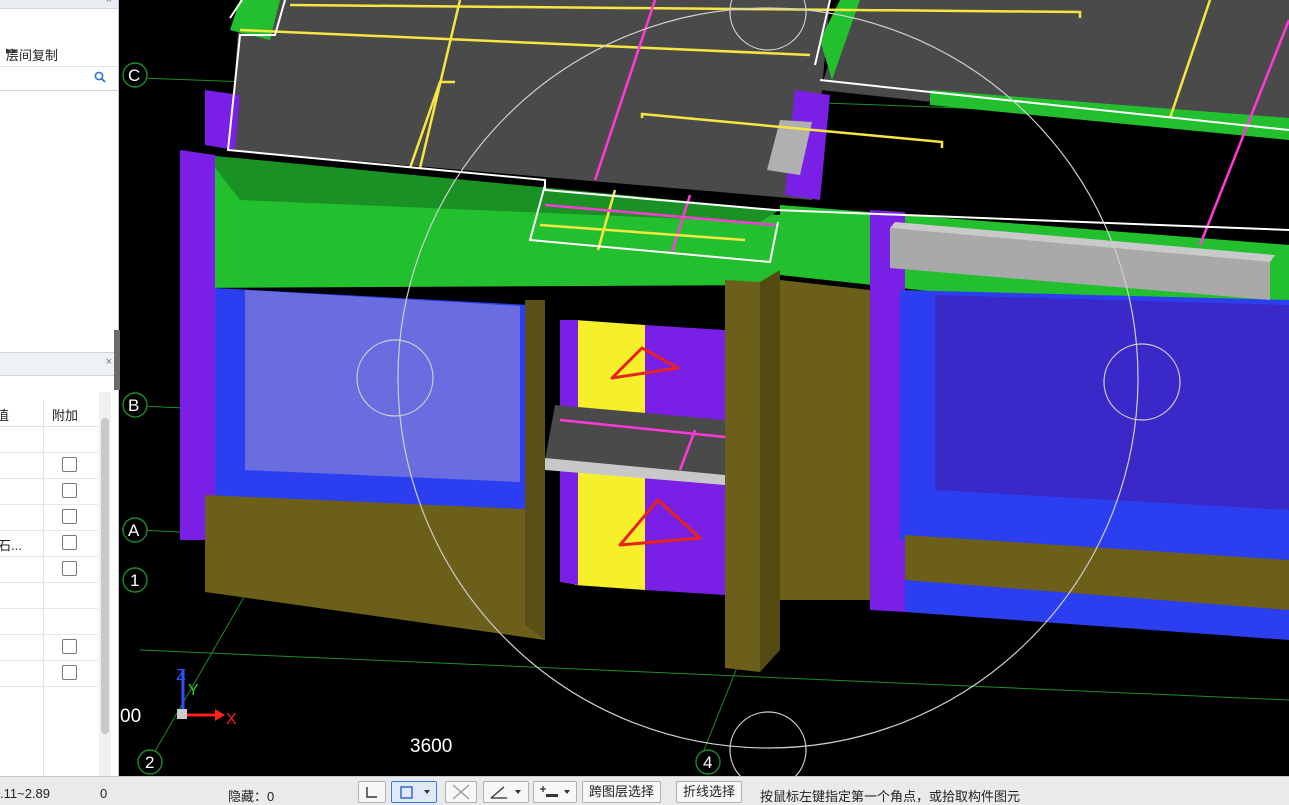 Image resolution: width=1289 pixels, height=805 pixels. What do you see at coordinates (49, 413) in the screenshot?
I see `property-table-header: 值 附加` at bounding box center [49, 413].